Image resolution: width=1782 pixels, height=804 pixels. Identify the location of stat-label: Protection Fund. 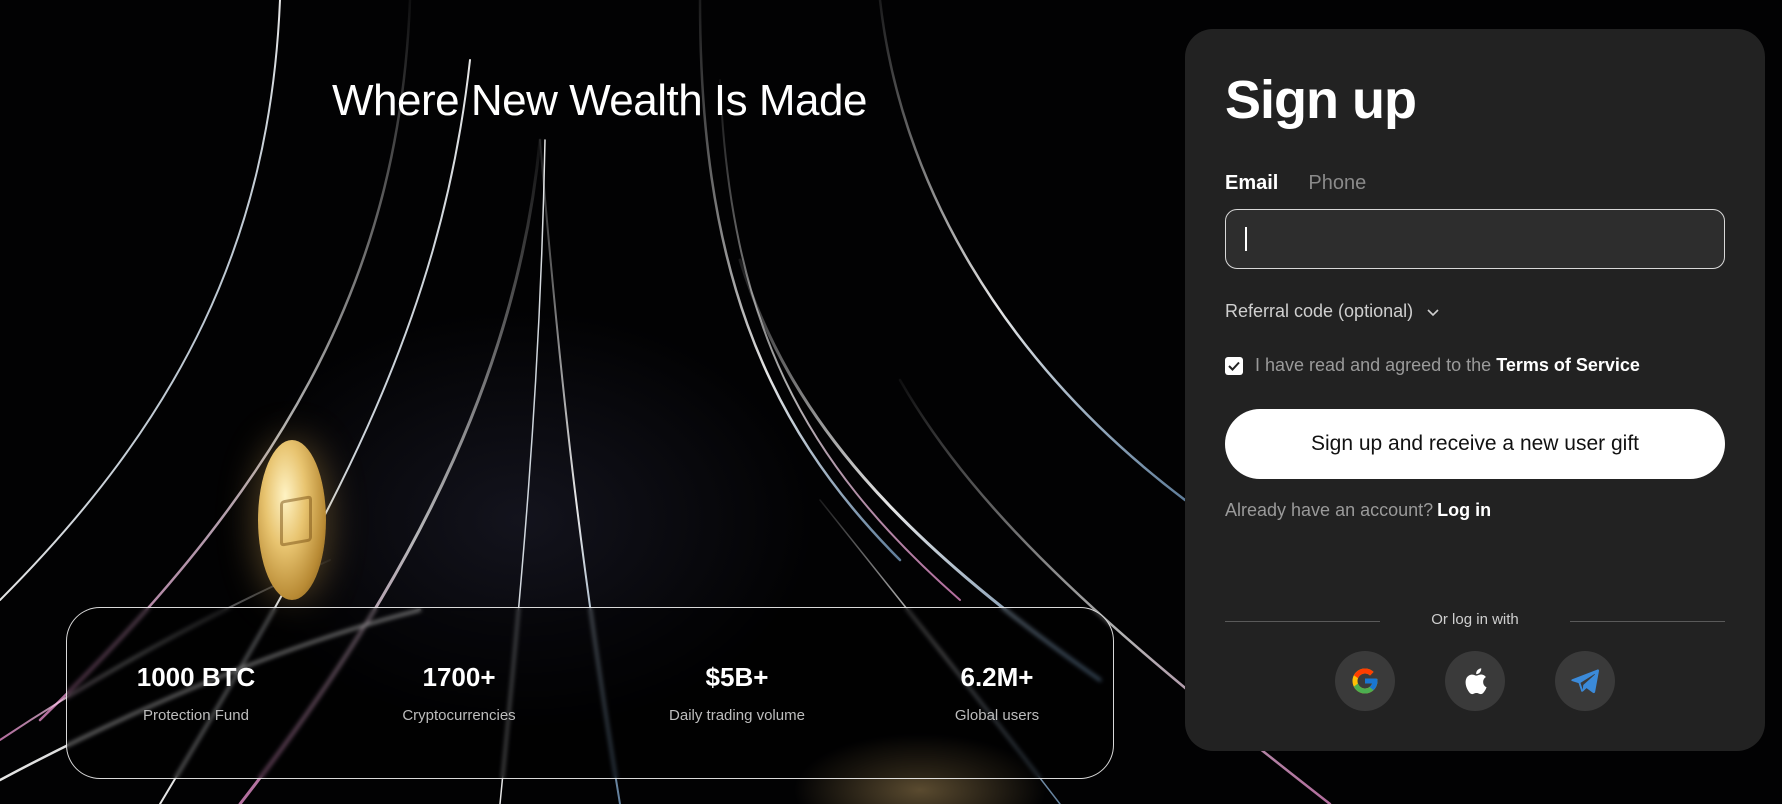
(196, 715).